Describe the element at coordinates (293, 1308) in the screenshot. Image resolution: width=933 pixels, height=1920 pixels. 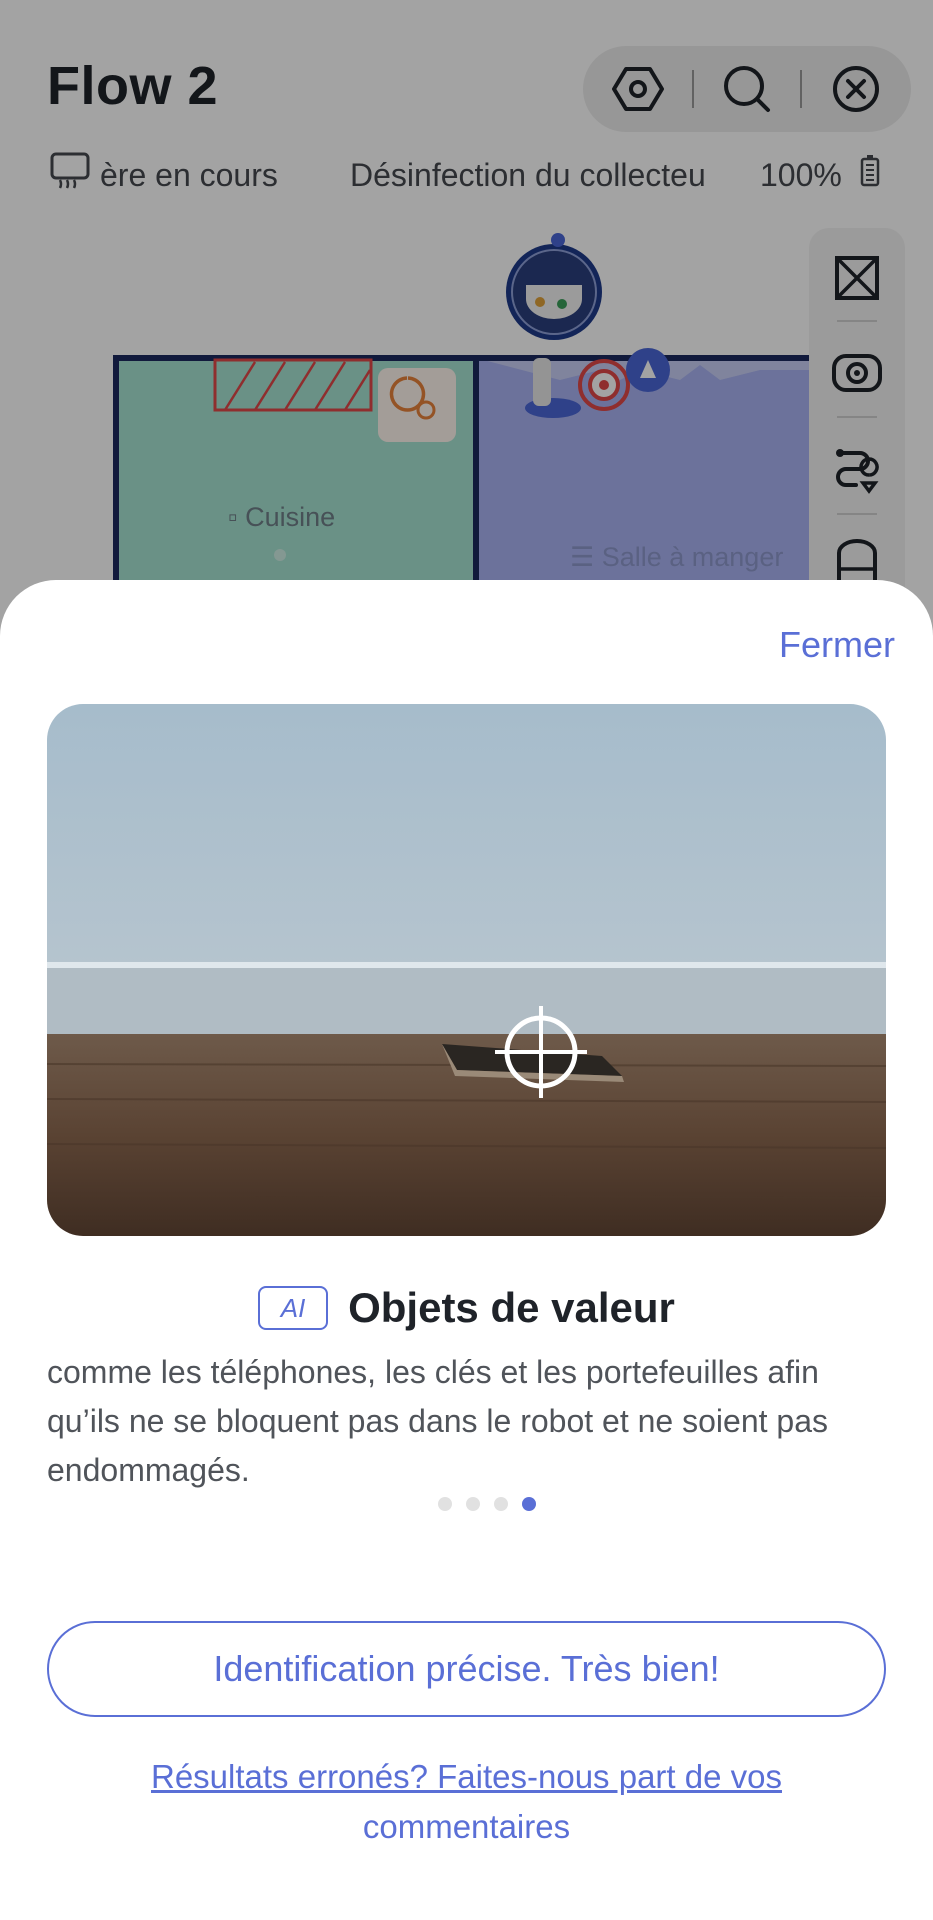
I see `ai-badge: AI` at that location.